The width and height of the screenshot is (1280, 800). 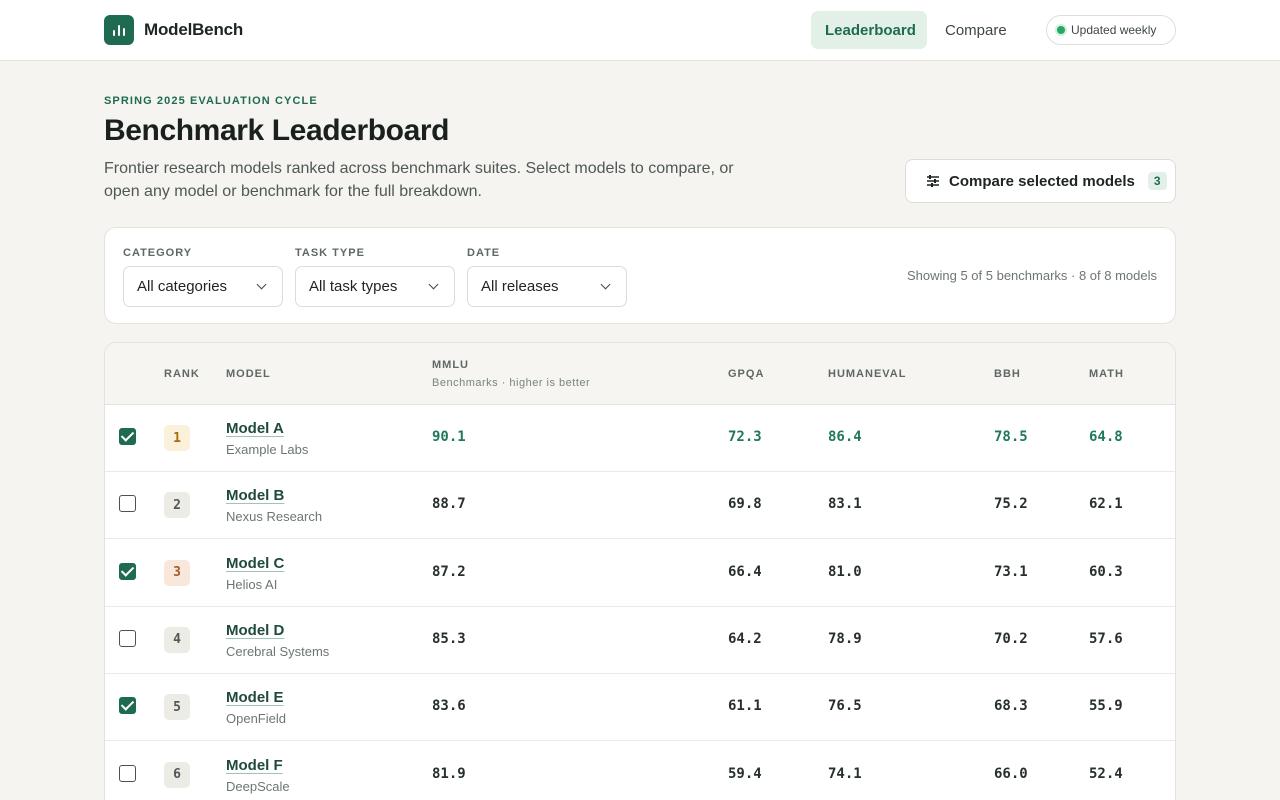 What do you see at coordinates (450, 365) in the screenshot?
I see `column-header-mmlu: MMLU` at bounding box center [450, 365].